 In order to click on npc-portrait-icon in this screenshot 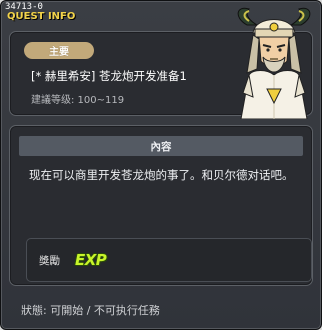, I will do `click(274, 61)`.